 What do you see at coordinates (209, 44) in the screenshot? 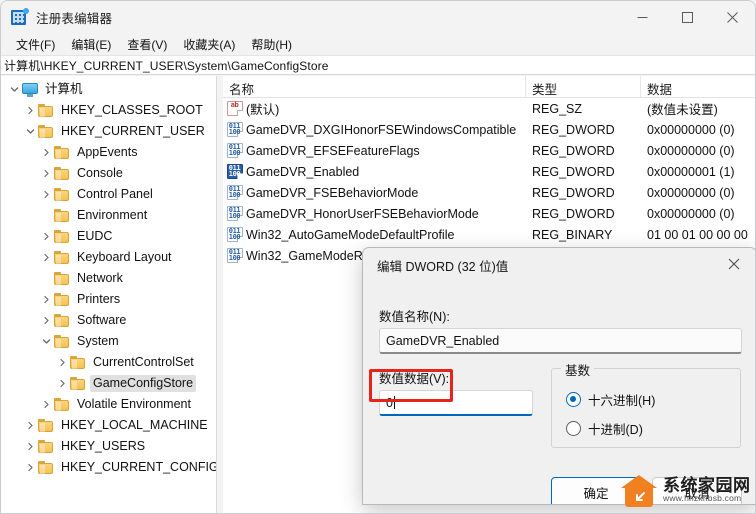
I see `menu-favorites: 收藏夹(A)` at bounding box center [209, 44].